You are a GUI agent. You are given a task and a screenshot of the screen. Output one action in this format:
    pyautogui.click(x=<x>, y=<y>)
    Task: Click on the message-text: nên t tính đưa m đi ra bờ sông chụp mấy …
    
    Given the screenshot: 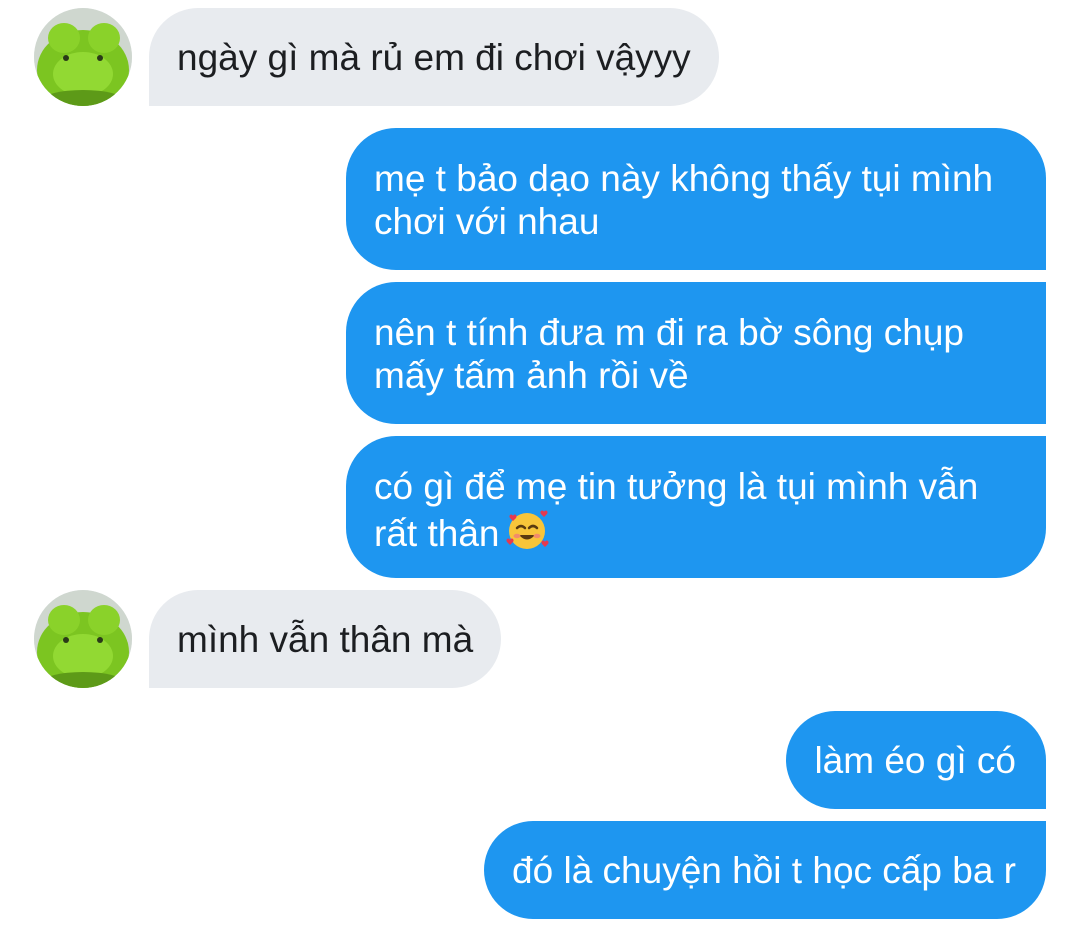 What is the action you would take?
    pyautogui.click(x=669, y=354)
    